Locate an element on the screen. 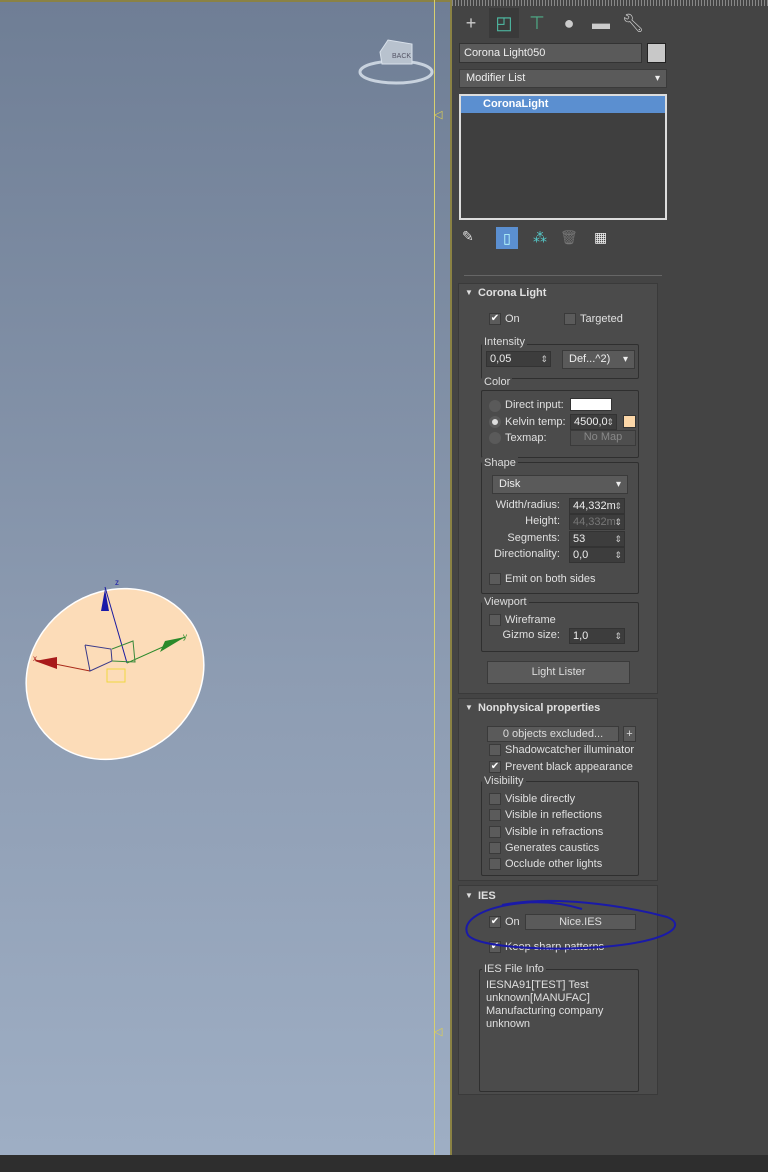 This screenshot has width=768, height=1172. shape-label: Shape is located at coordinates (500, 463).